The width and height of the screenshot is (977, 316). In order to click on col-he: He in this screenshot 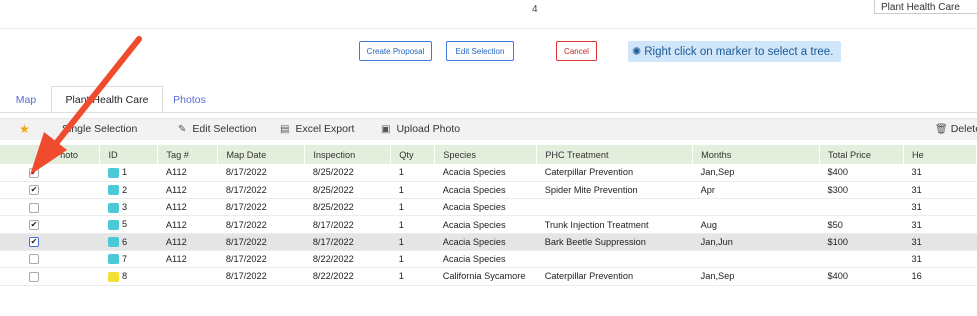, I will do `click(940, 154)`.